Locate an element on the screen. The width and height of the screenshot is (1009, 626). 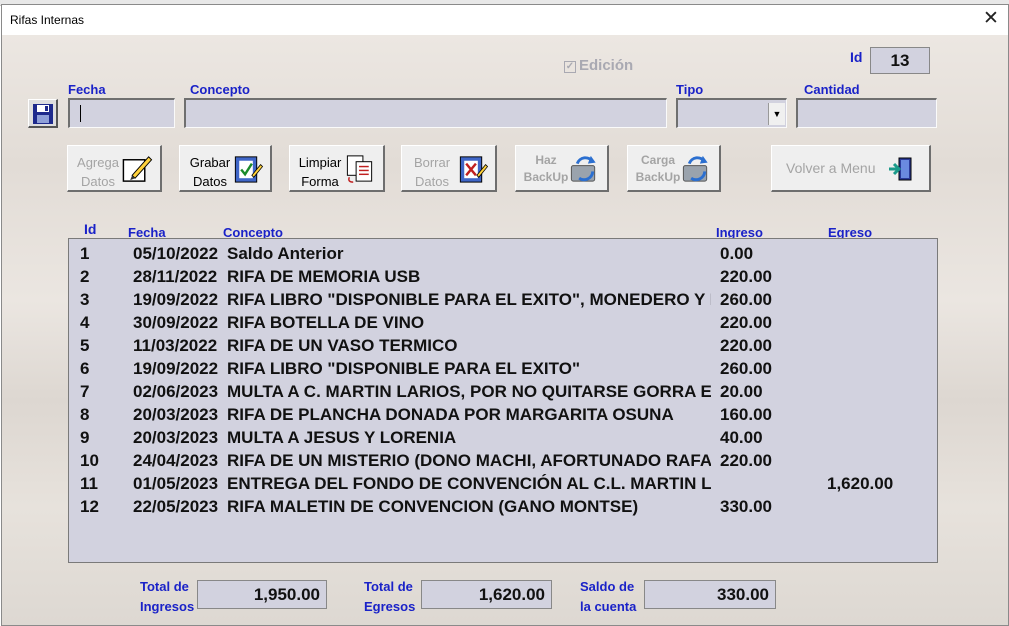
cell-id: 9 is located at coordinates (85, 437).